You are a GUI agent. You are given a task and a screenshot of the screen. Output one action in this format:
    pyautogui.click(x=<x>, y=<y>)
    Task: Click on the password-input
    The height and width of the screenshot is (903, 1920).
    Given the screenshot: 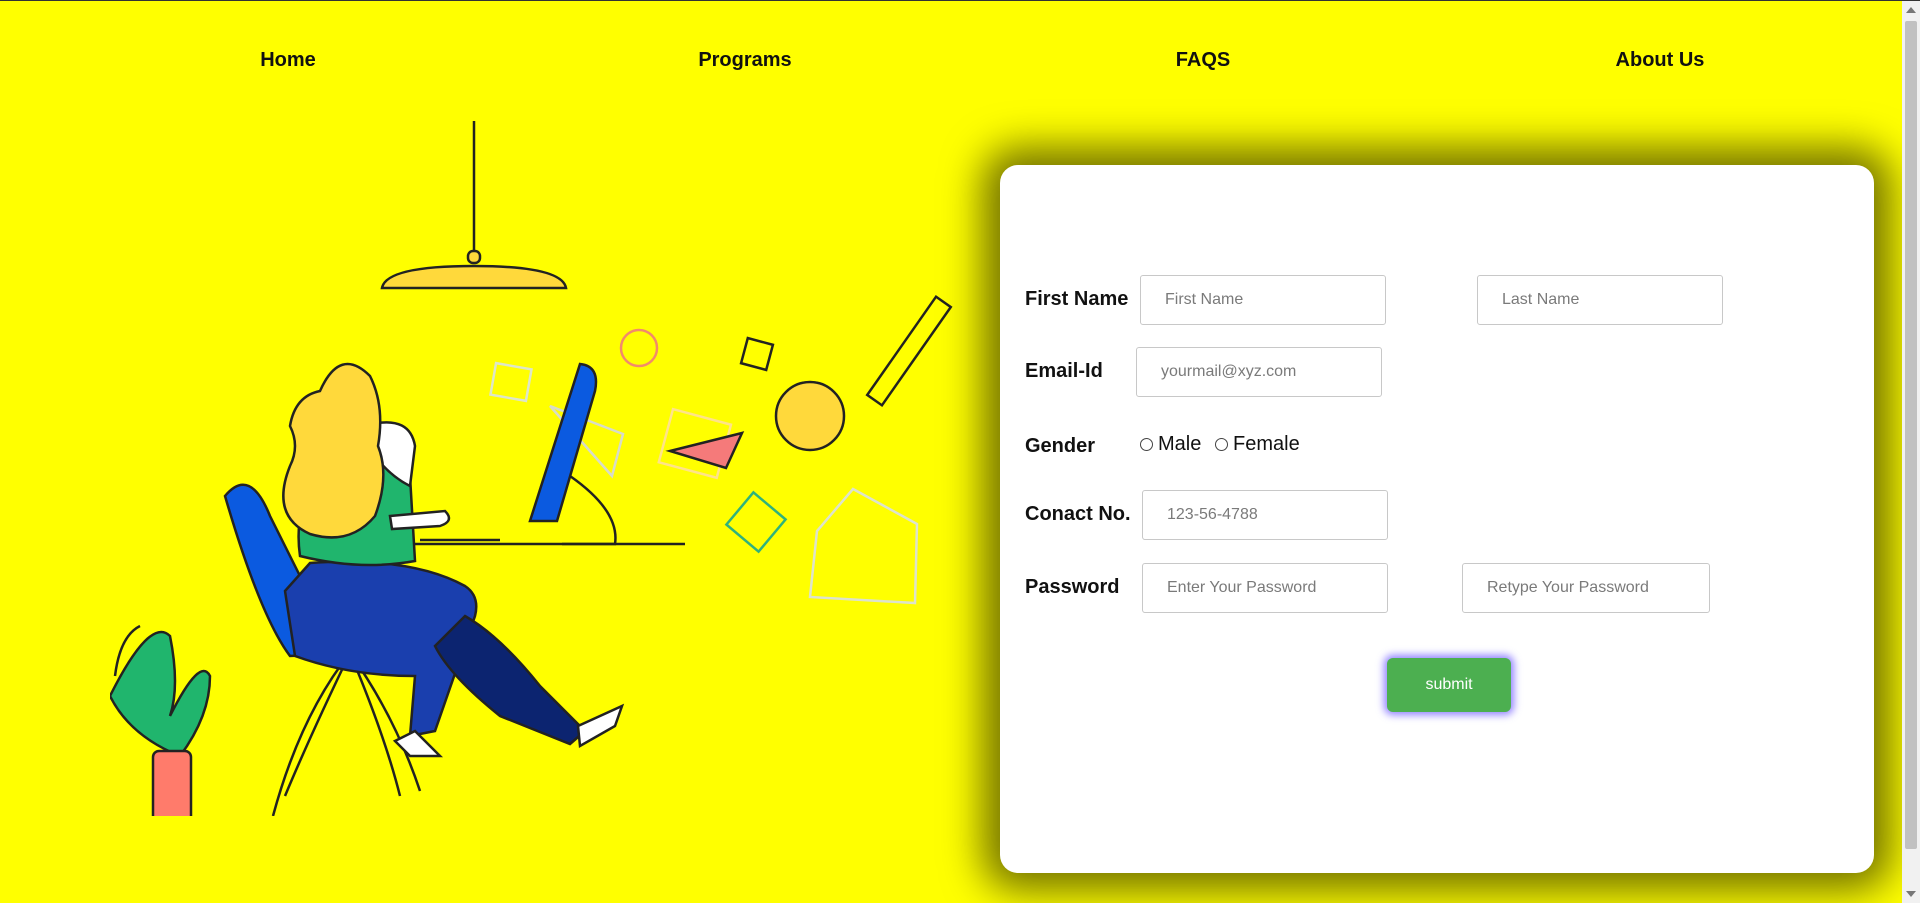 What is the action you would take?
    pyautogui.click(x=1265, y=588)
    